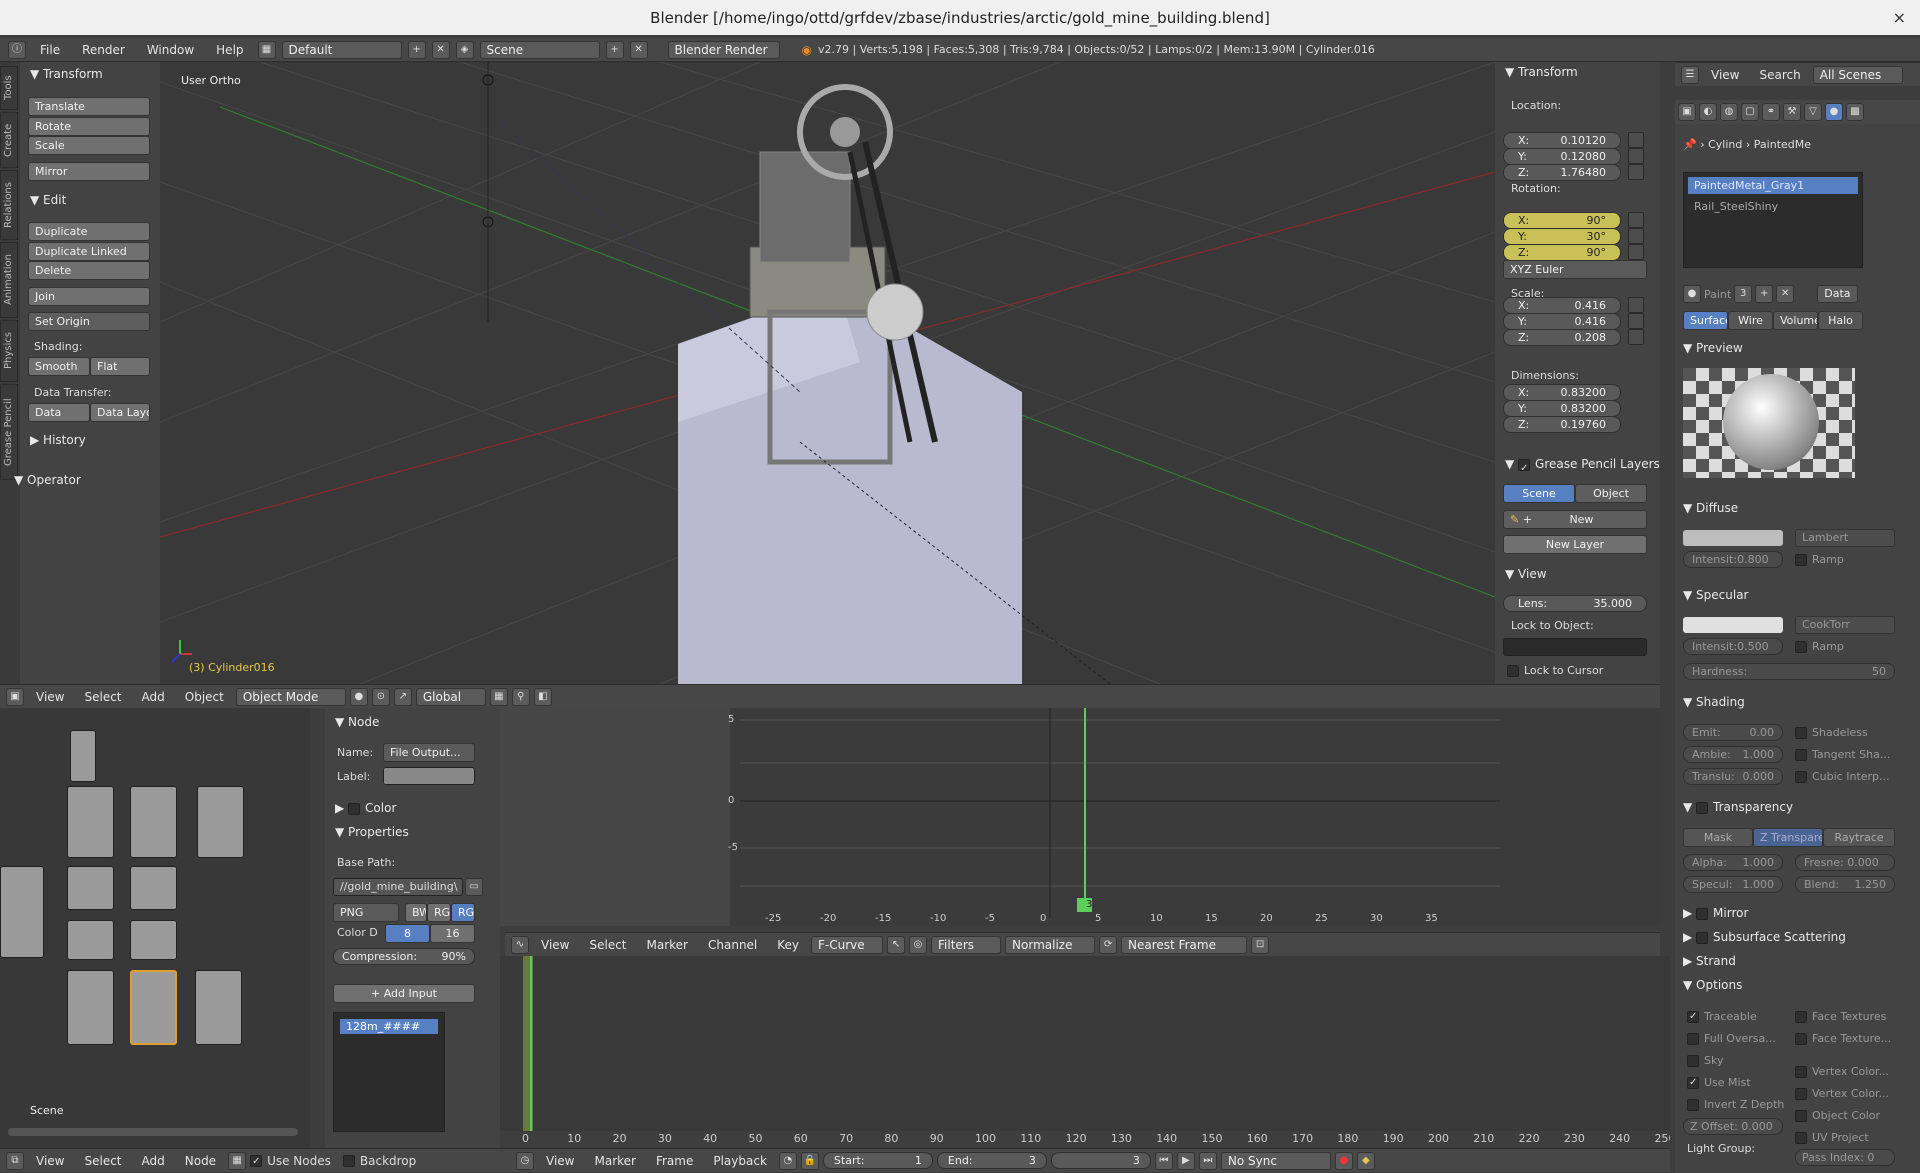  I want to click on add-input-button: + Add Input, so click(404, 993).